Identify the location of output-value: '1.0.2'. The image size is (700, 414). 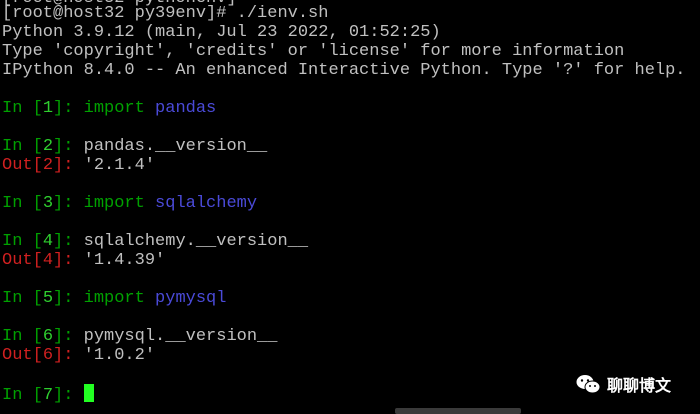
(119, 355).